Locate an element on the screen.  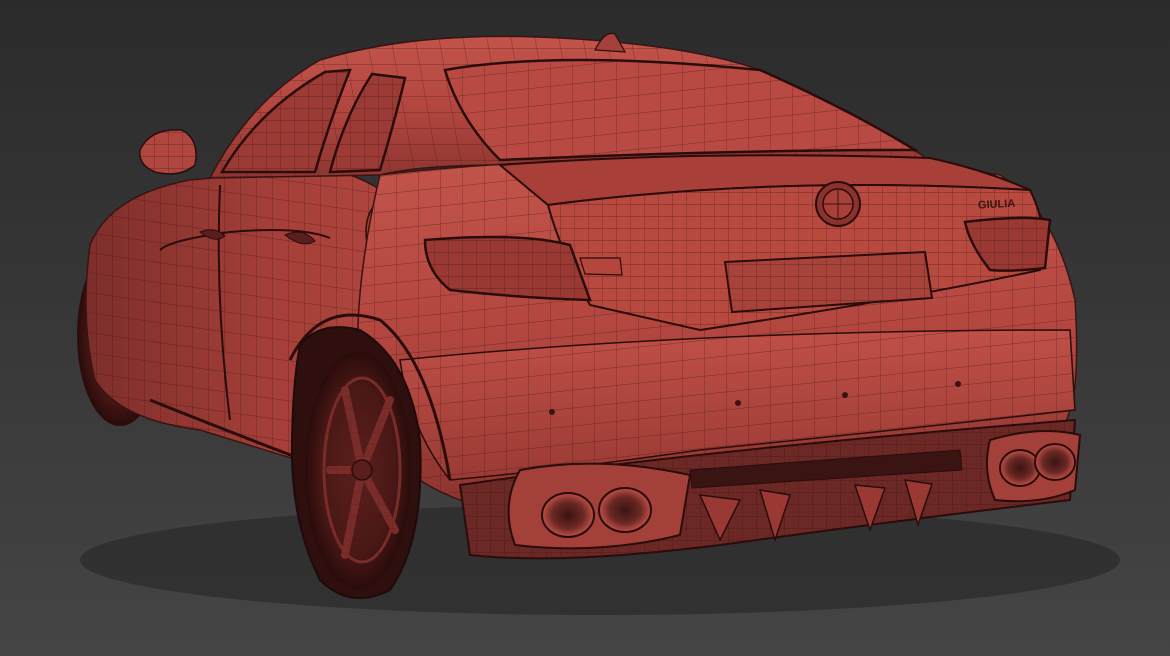
side-mirror is located at coordinates (168, 152).